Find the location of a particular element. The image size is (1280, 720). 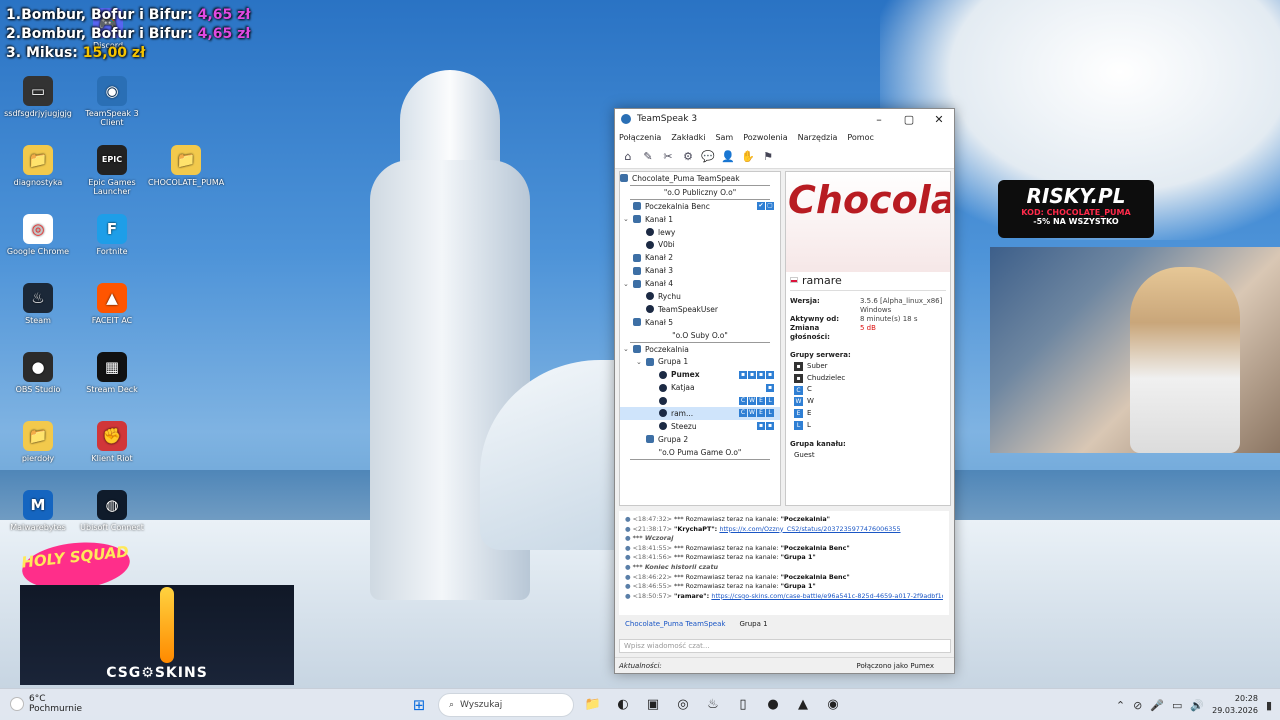

notification-icon: ▮ is located at coordinates (1269, 705).